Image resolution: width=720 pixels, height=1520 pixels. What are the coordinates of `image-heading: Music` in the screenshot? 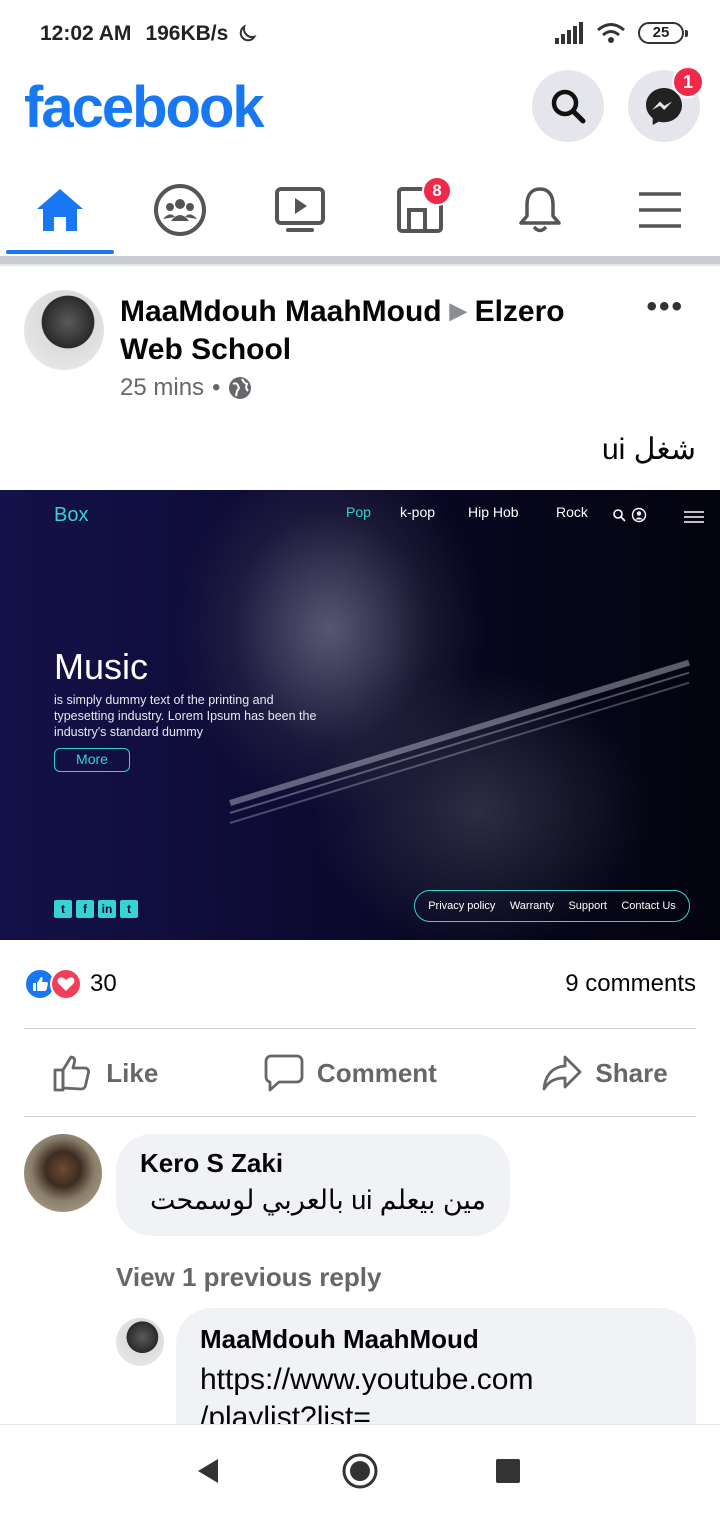 It's located at (101, 666).